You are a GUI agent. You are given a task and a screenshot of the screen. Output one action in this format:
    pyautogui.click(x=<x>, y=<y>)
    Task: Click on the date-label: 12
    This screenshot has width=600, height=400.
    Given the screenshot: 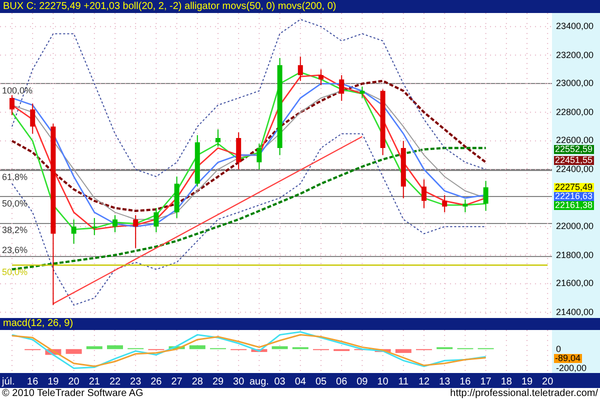 What is the action you would take?
    pyautogui.click(x=424, y=382)
    